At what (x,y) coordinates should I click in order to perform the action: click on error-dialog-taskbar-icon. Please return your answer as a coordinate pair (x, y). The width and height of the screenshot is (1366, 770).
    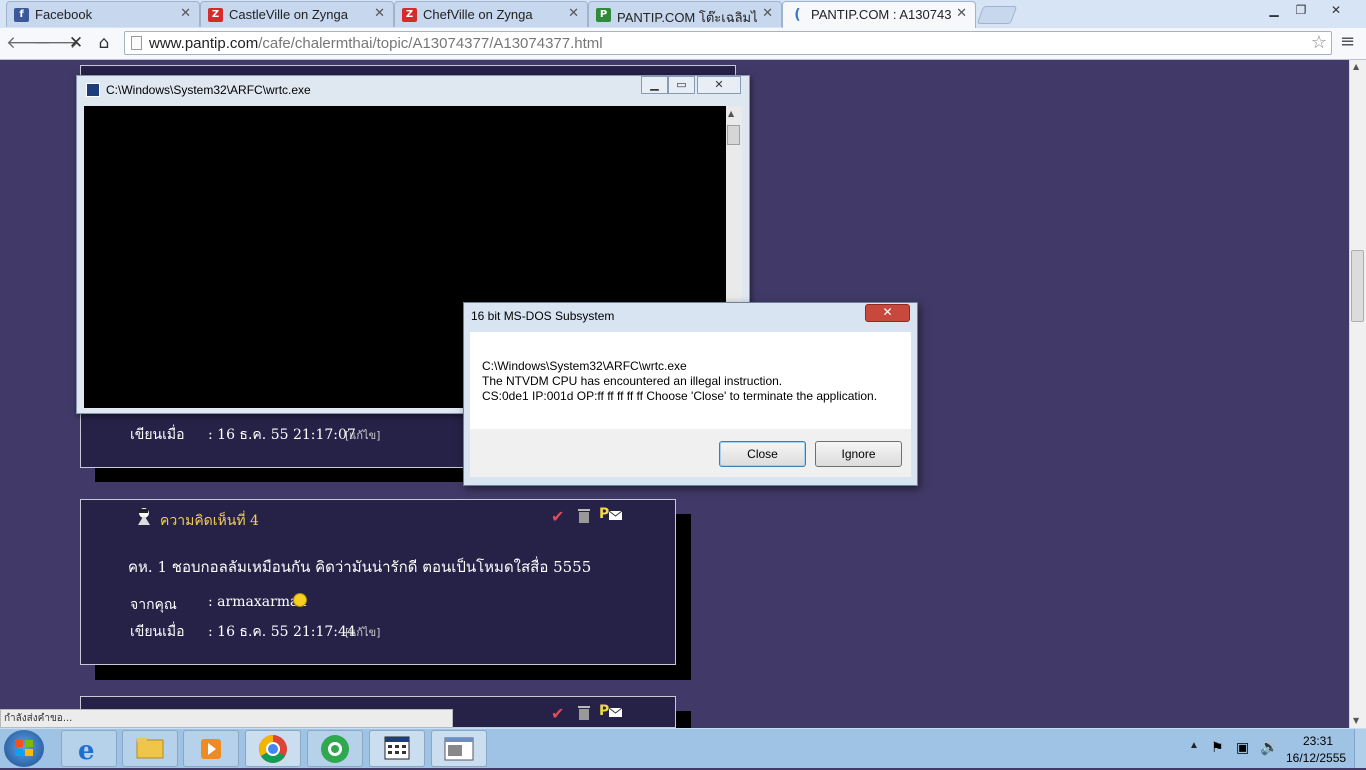
    Looking at the image, I should click on (459, 748).